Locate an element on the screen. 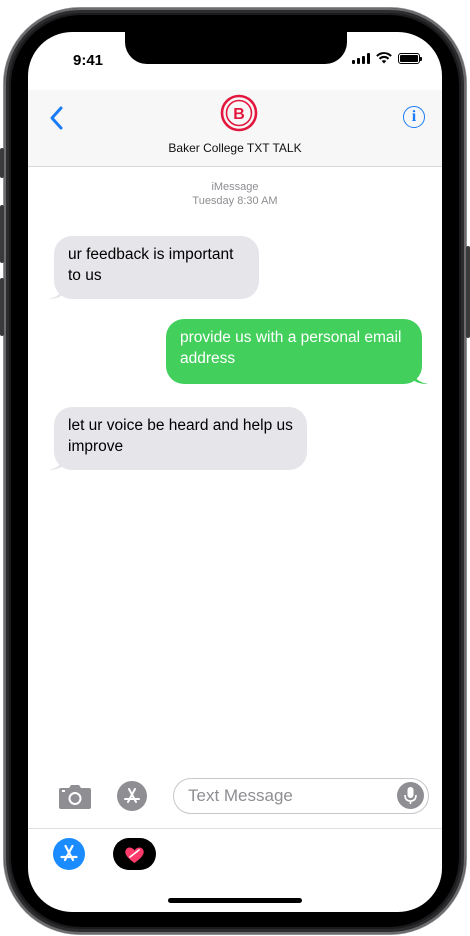  microphone-glyph-icon is located at coordinates (410, 795).